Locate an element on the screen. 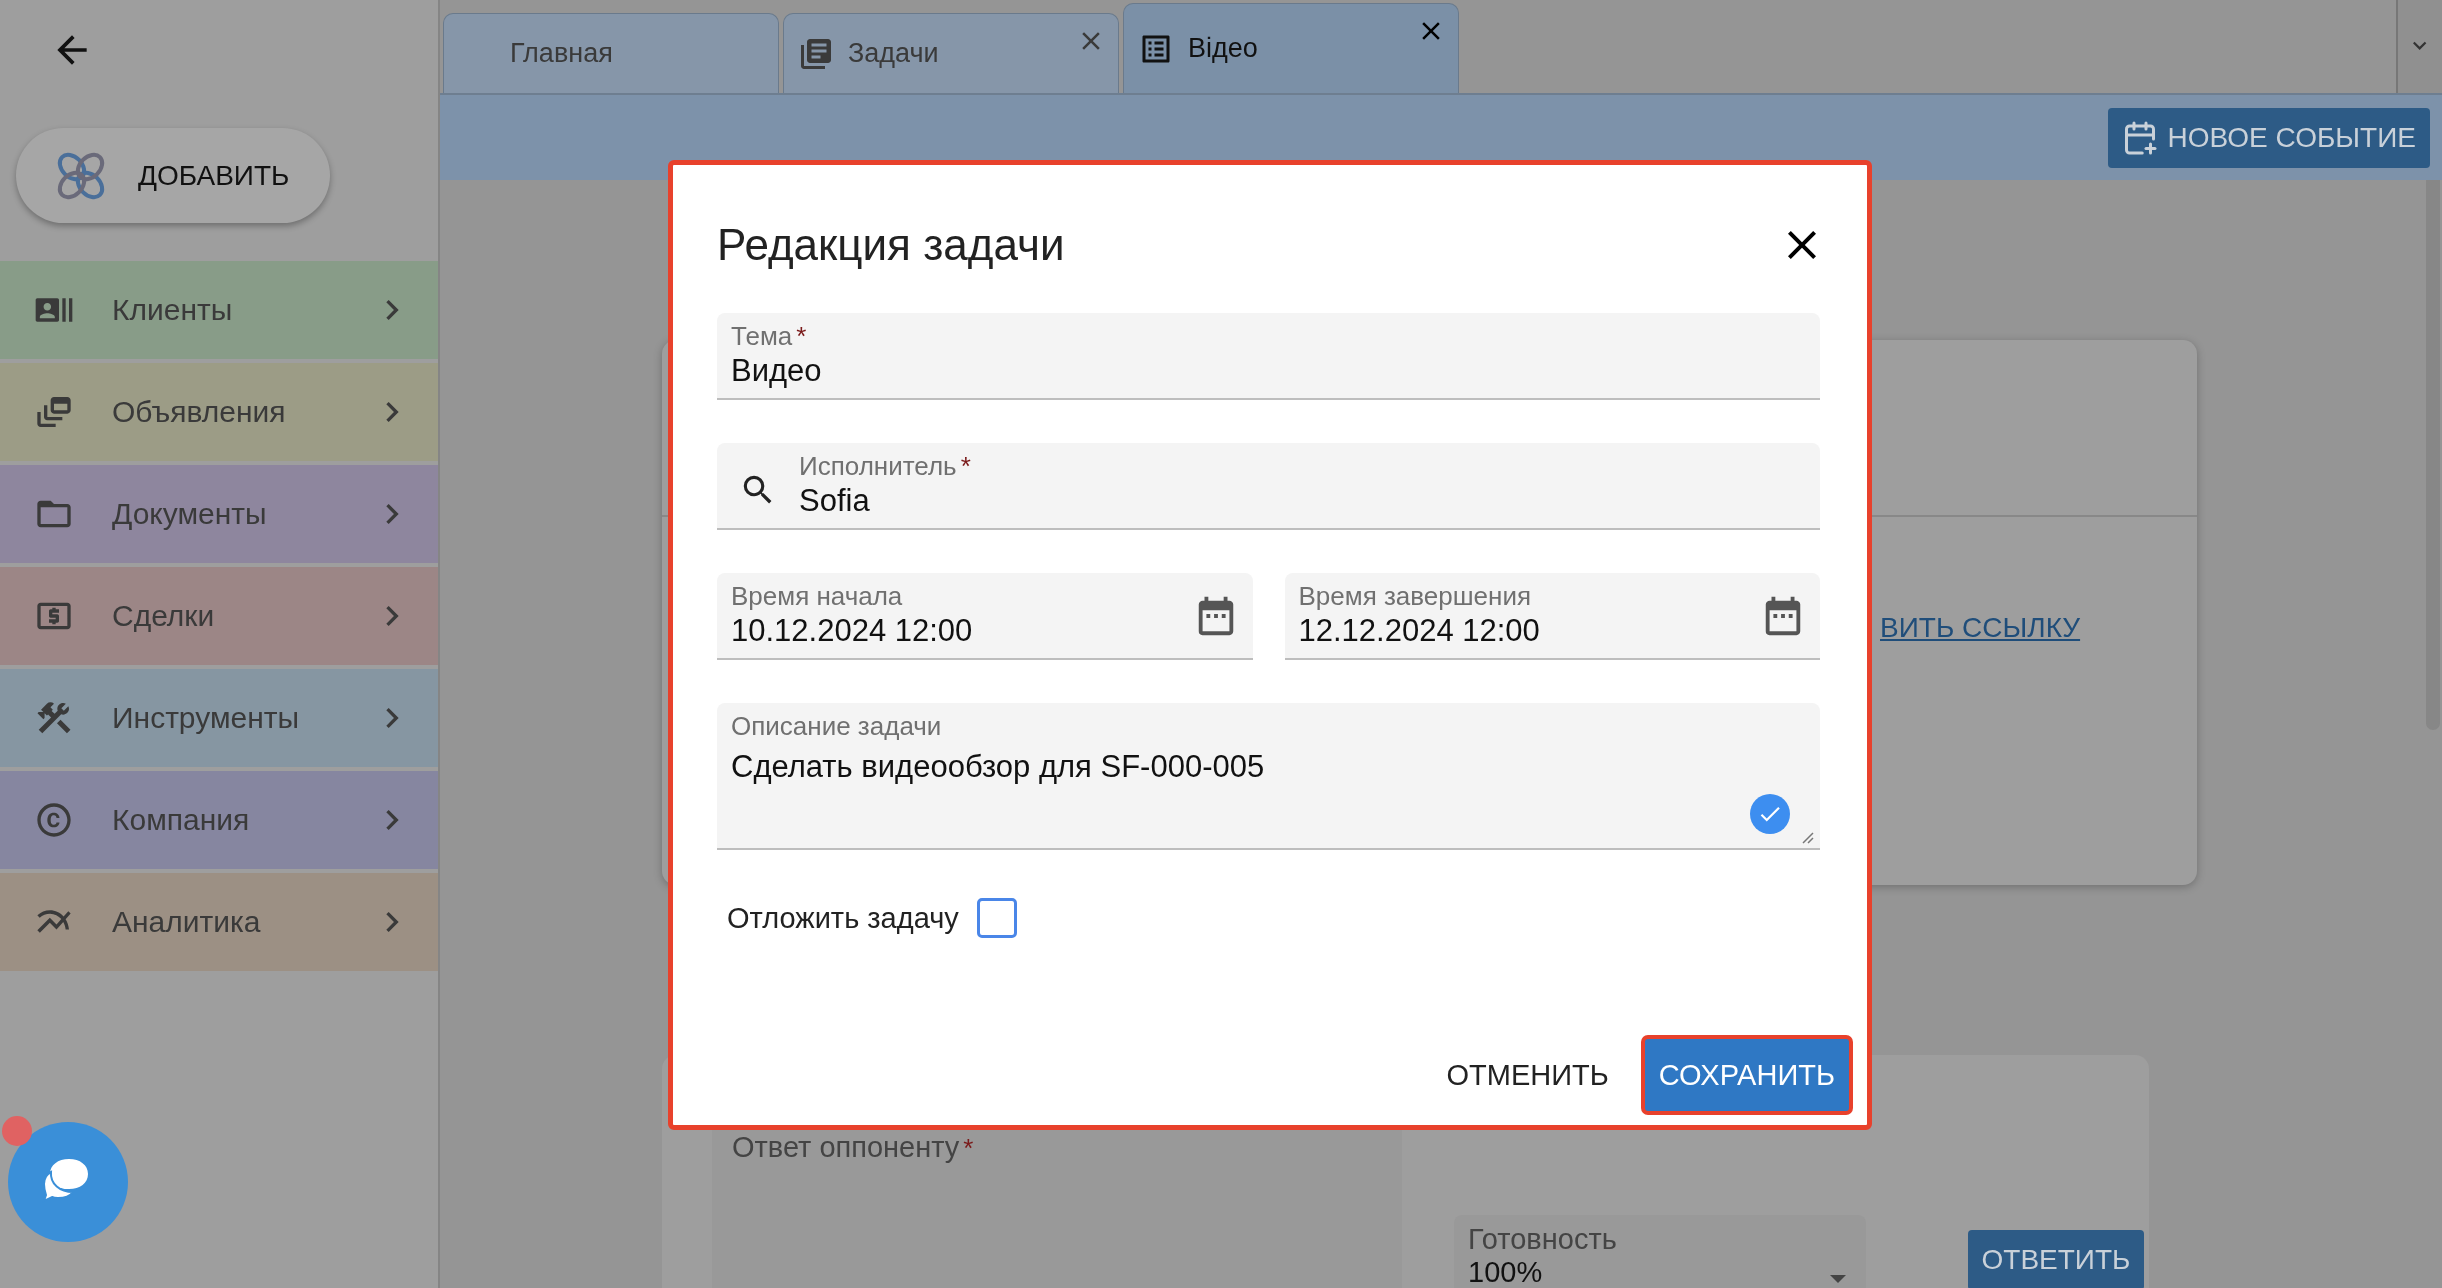  input-field: Тема* Видео is located at coordinates (1268, 356).